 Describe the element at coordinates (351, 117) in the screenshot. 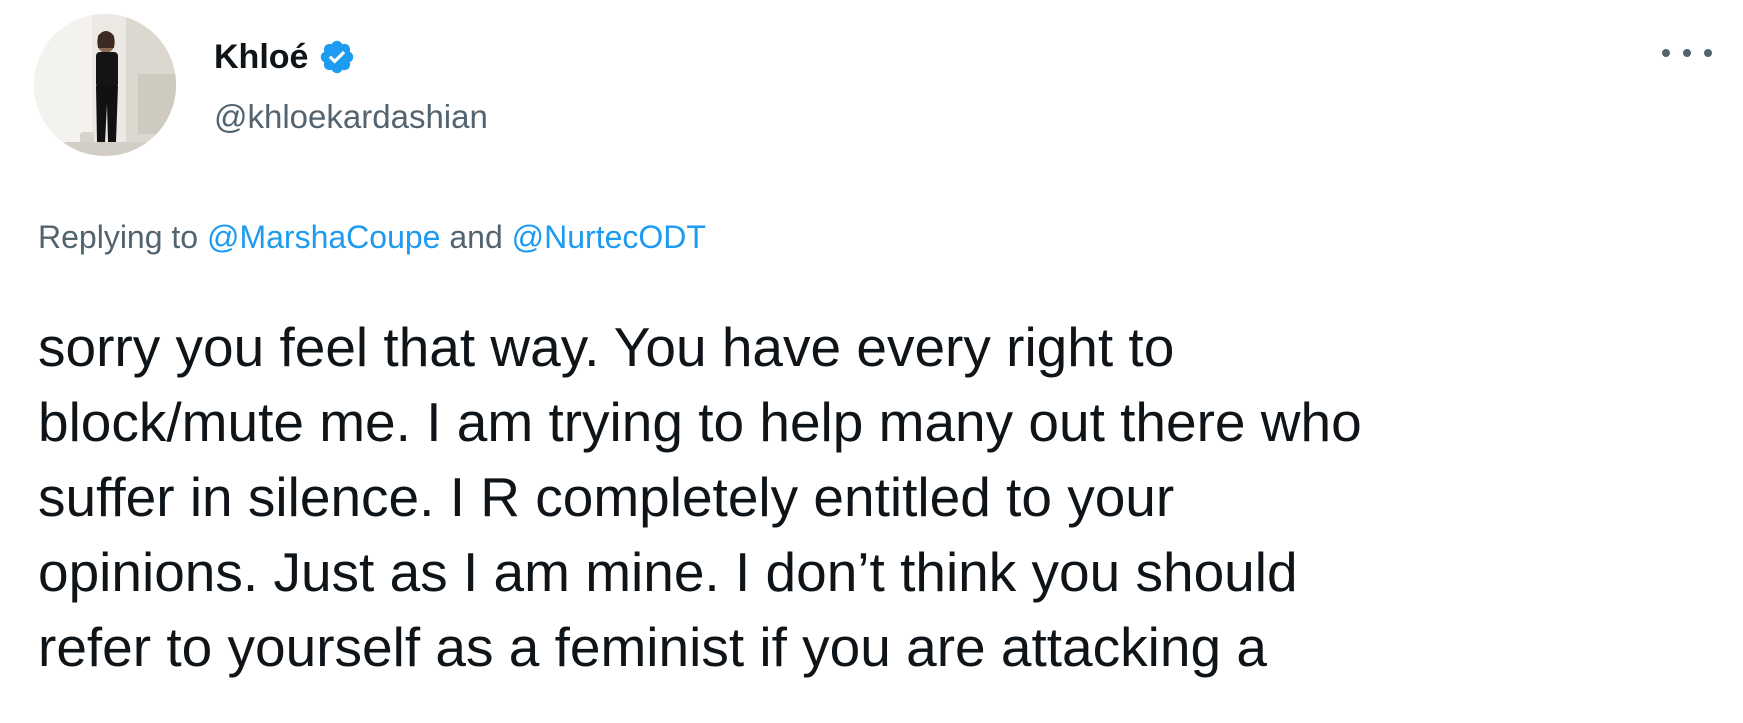

I see `author-handle: @khloekardashian` at that location.